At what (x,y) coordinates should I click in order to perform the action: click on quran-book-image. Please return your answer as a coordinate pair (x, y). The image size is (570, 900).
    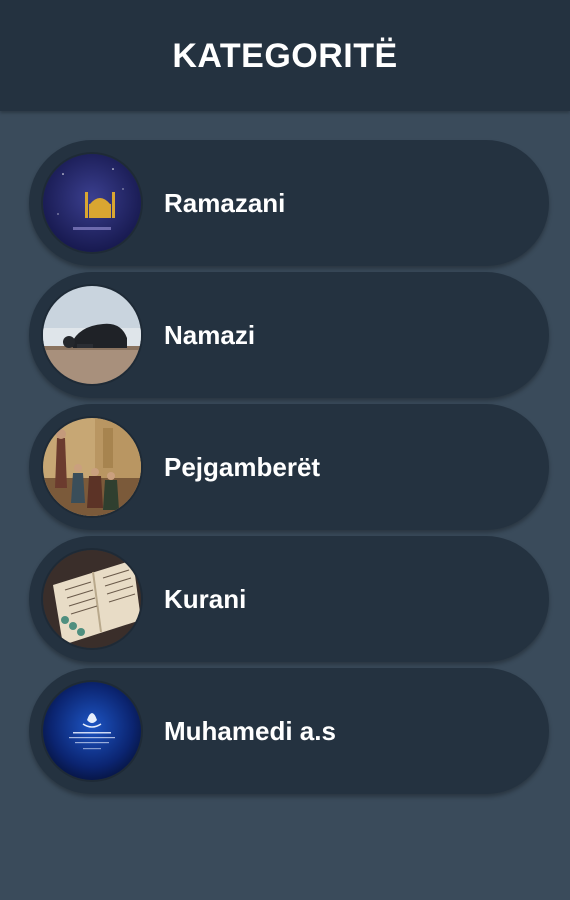
    Looking at the image, I should click on (92, 599).